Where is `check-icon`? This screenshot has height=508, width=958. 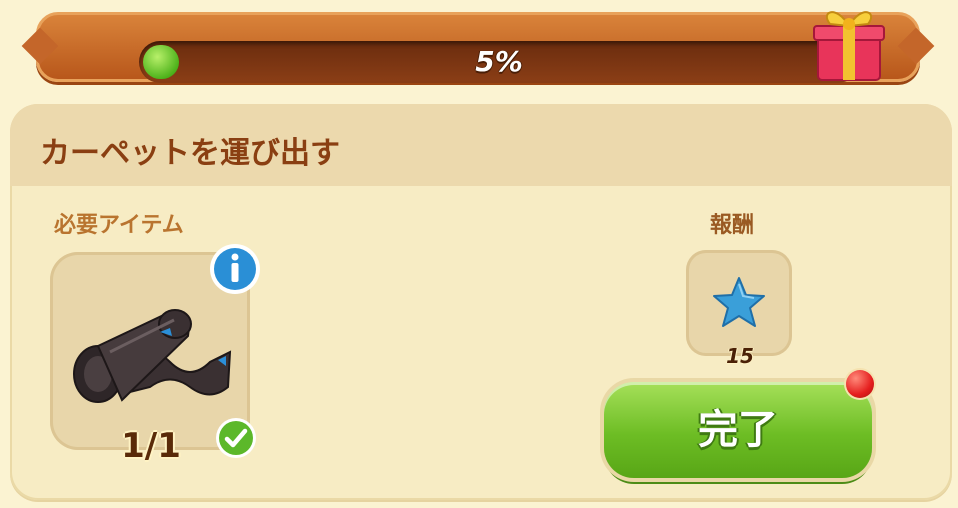
check-icon is located at coordinates (236, 438).